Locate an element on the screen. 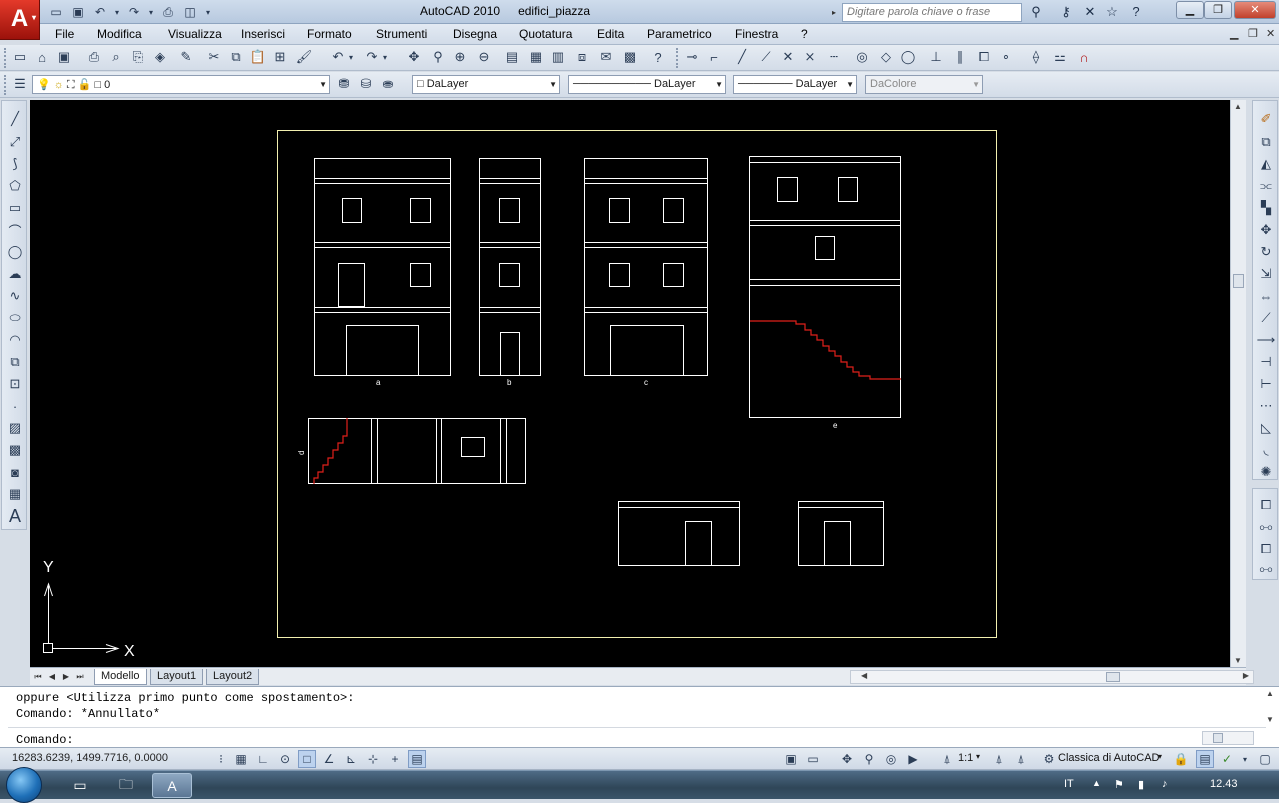  clean-screen-icon: ▢ is located at coordinates (1265, 759).